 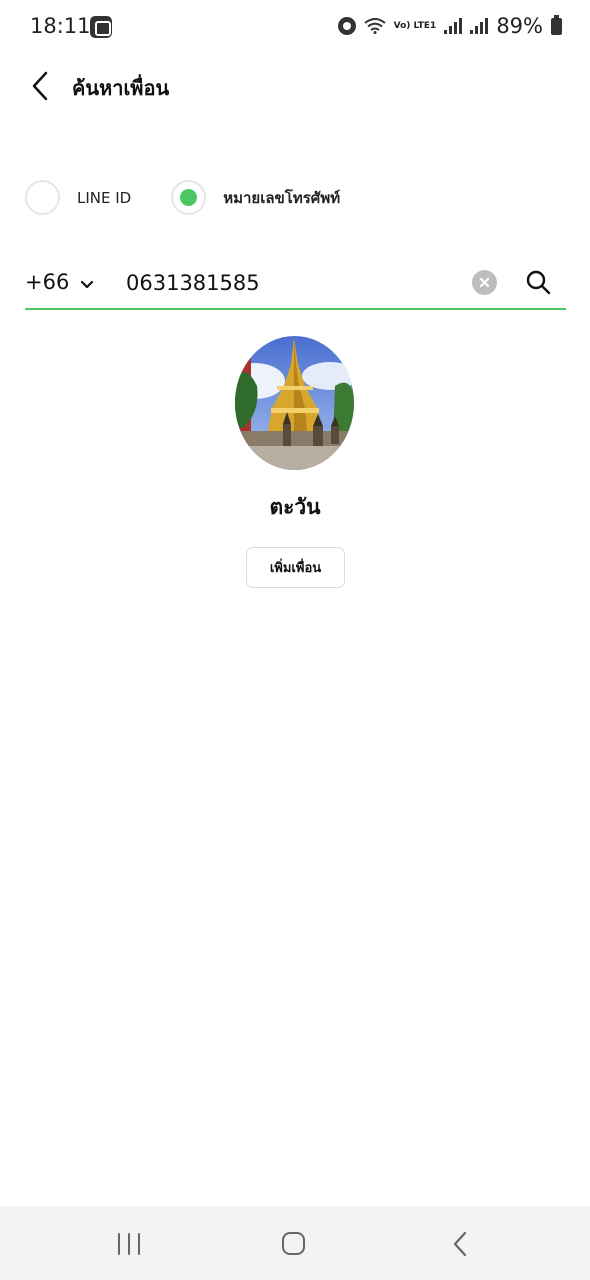 What do you see at coordinates (295, 86) in the screenshot?
I see `header: ค้นหาเพื่อน` at bounding box center [295, 86].